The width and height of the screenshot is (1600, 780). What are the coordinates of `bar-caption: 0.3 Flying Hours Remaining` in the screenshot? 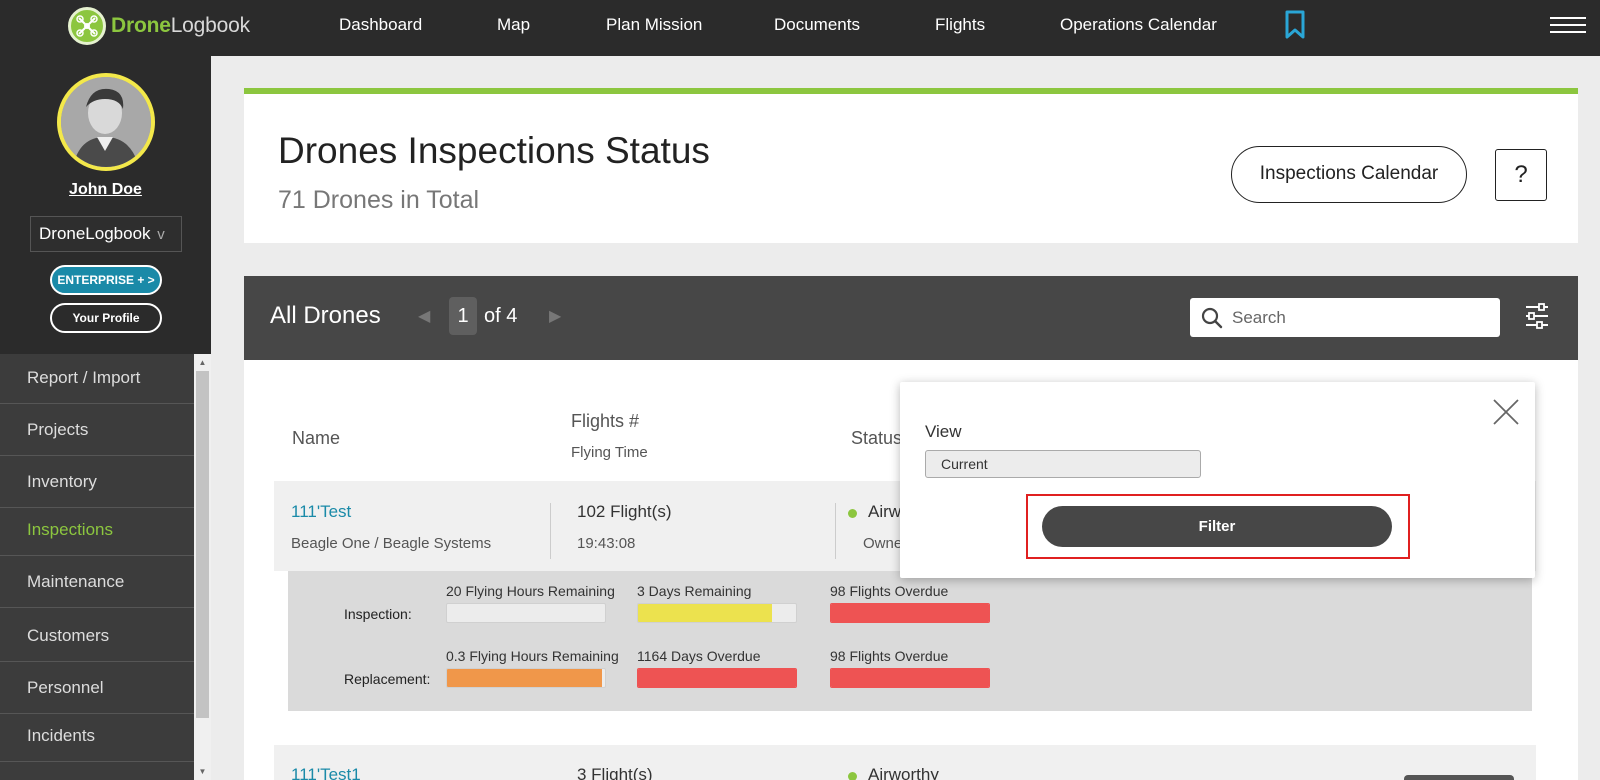 It's located at (532, 656).